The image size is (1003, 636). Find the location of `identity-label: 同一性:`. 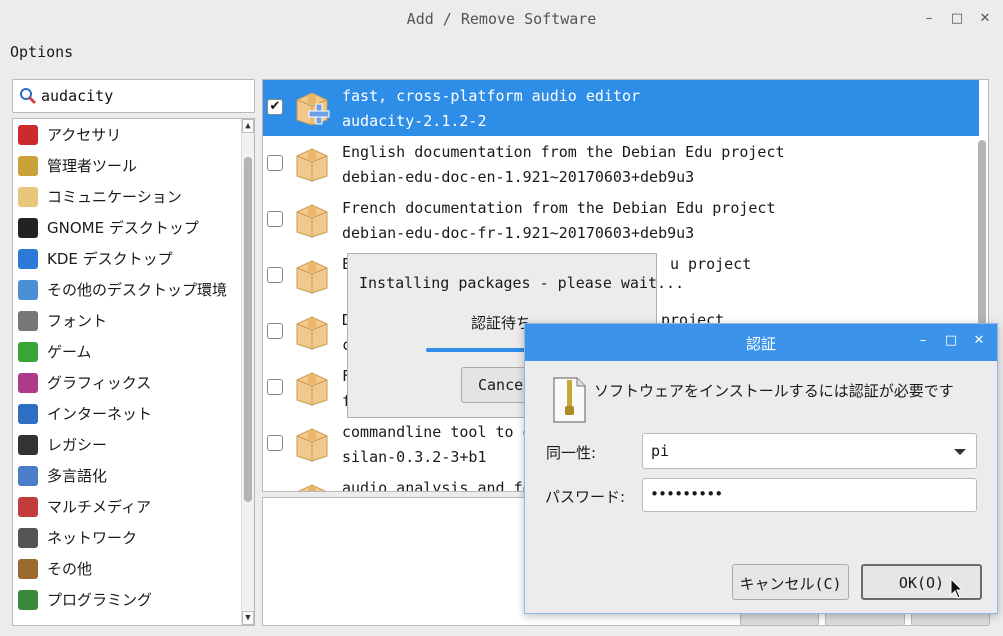

identity-label: 同一性: is located at coordinates (571, 453).